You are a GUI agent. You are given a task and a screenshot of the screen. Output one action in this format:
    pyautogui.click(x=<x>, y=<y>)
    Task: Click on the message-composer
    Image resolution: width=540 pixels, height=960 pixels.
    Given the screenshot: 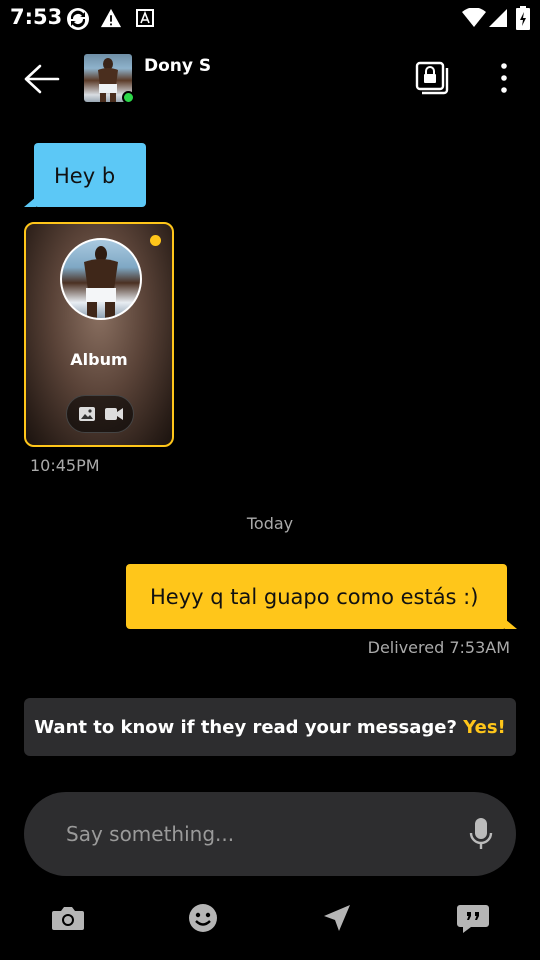 What is the action you would take?
    pyautogui.click(x=270, y=834)
    